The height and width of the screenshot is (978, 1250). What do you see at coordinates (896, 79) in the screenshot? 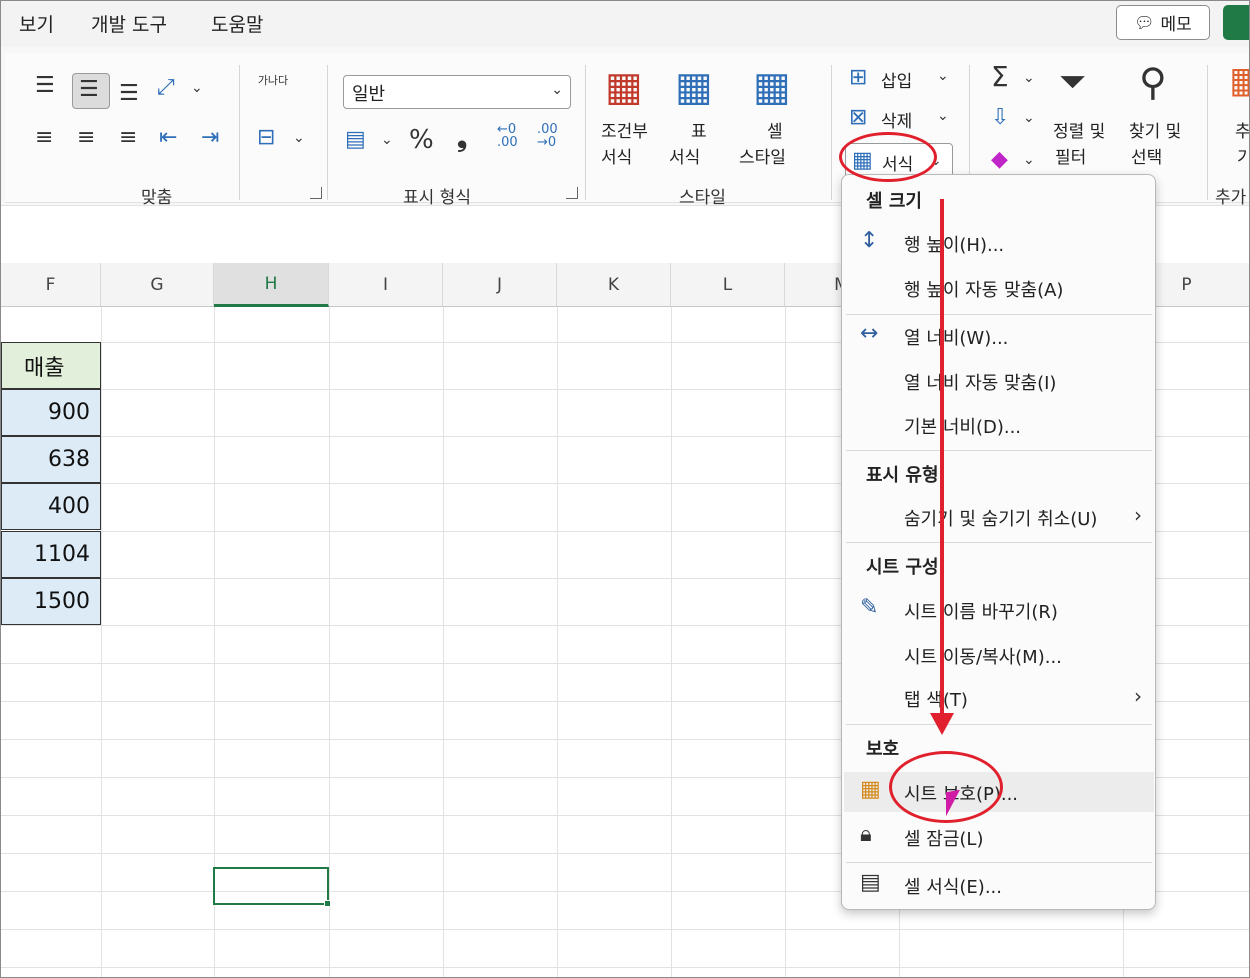
I see `insert-button: 삽입` at bounding box center [896, 79].